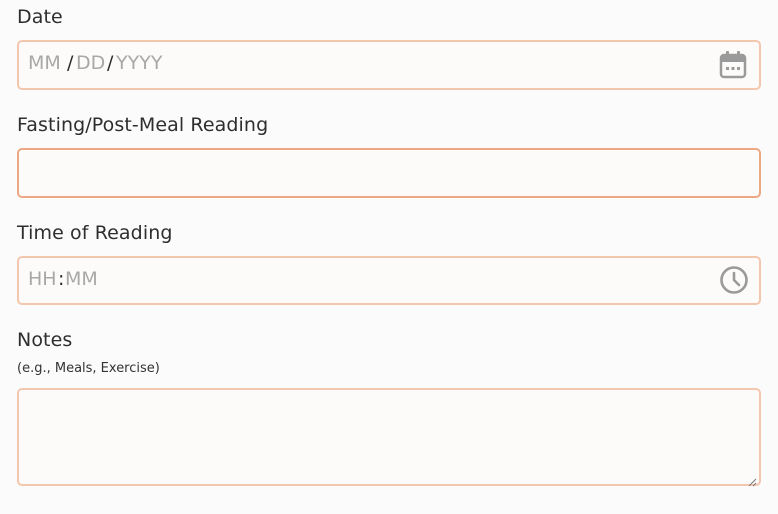 Image resolution: width=778 pixels, height=514 pixels. I want to click on clock-icon, so click(733, 280).